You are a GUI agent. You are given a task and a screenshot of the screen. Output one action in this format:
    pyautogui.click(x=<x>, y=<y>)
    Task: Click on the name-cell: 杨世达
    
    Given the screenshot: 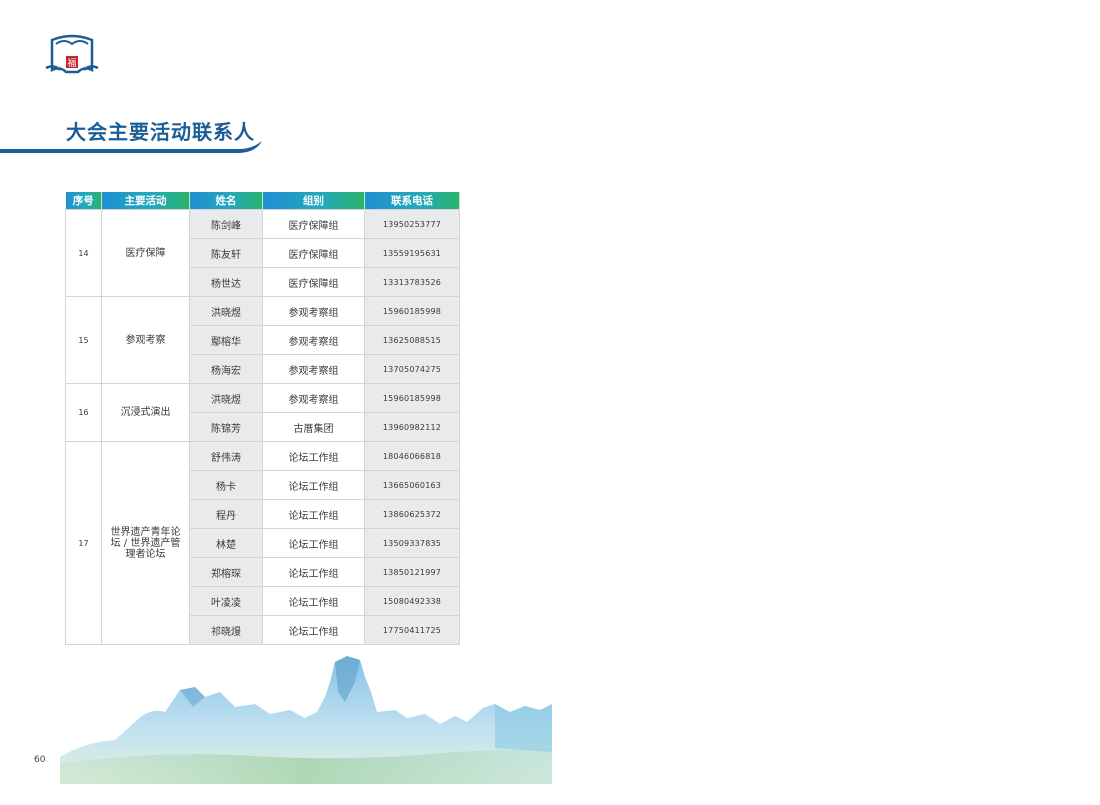 What is the action you would take?
    pyautogui.click(x=226, y=282)
    